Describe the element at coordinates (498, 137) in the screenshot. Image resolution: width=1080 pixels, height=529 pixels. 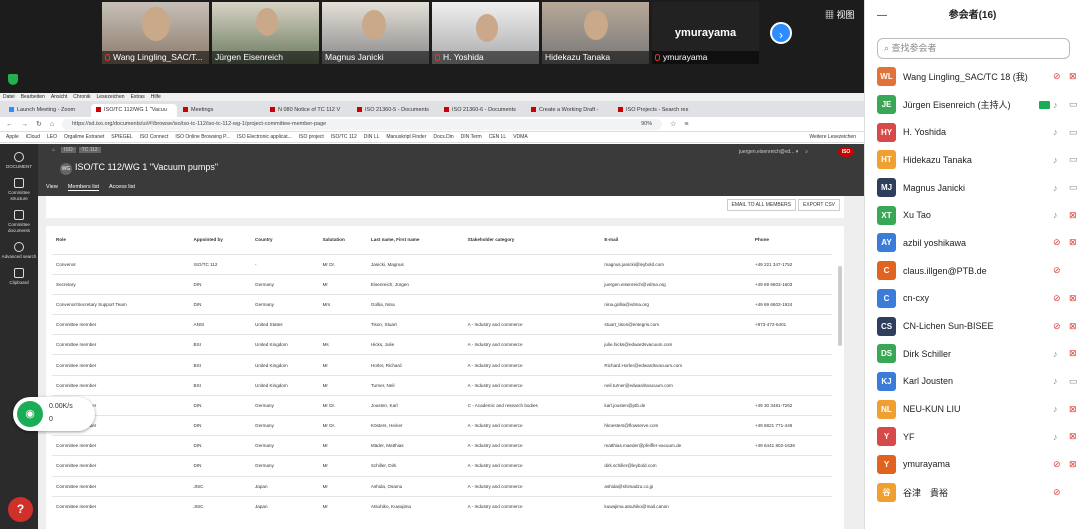
I see `bookmark-item: CEN LL` at that location.